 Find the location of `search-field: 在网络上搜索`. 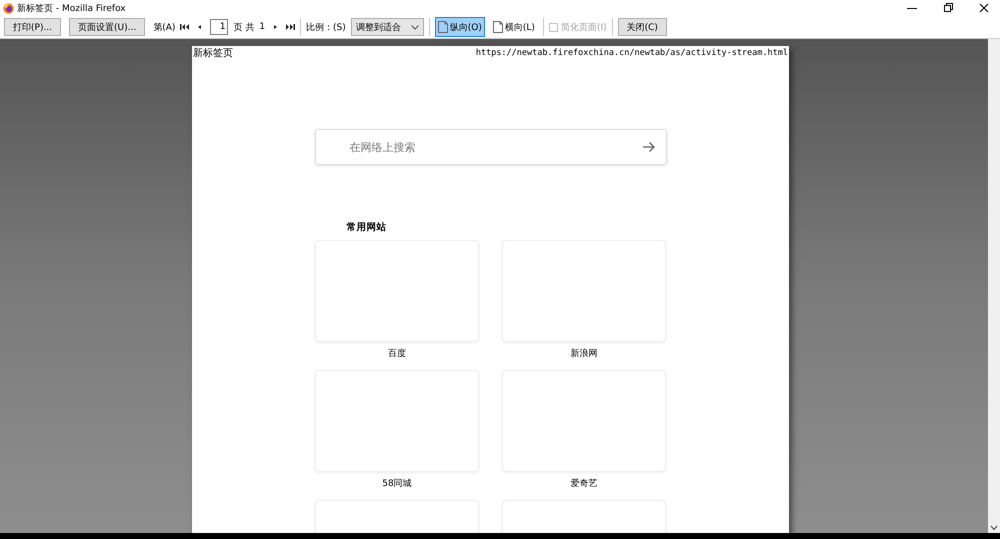

search-field: 在网络上搜索 is located at coordinates (490, 147).